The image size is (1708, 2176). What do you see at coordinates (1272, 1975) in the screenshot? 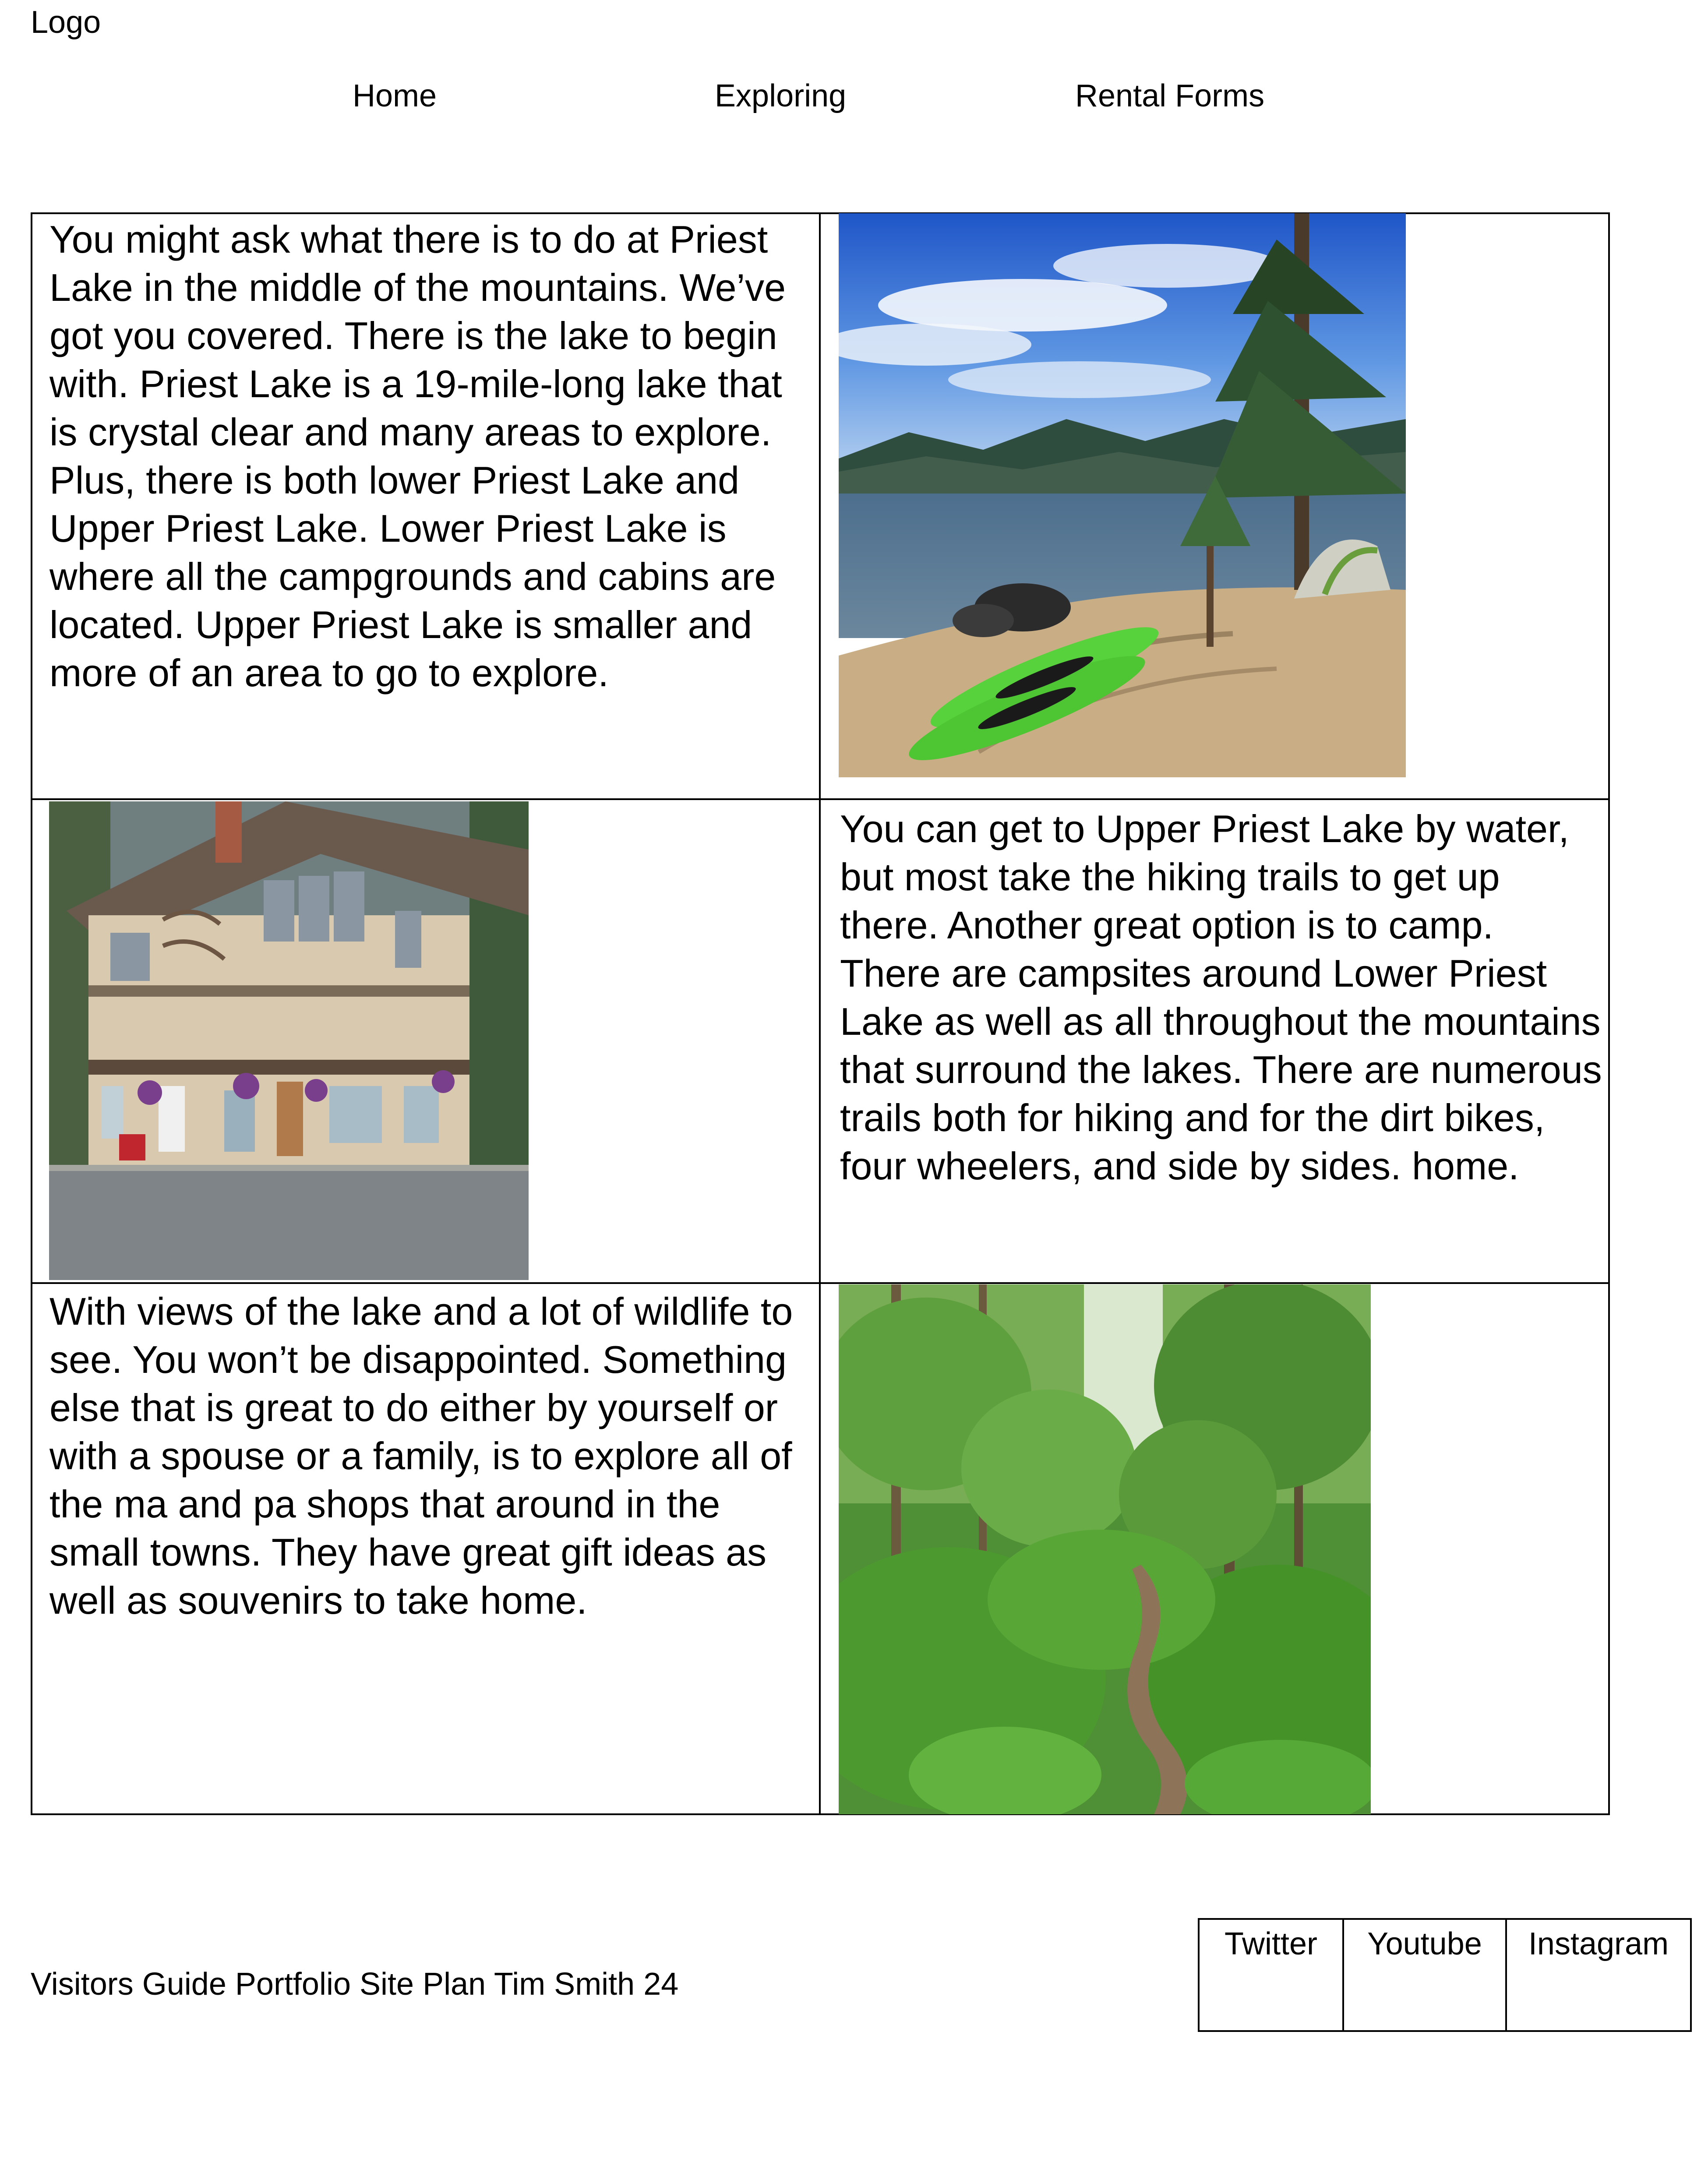
I see `twitter-link: Twitter` at bounding box center [1272, 1975].